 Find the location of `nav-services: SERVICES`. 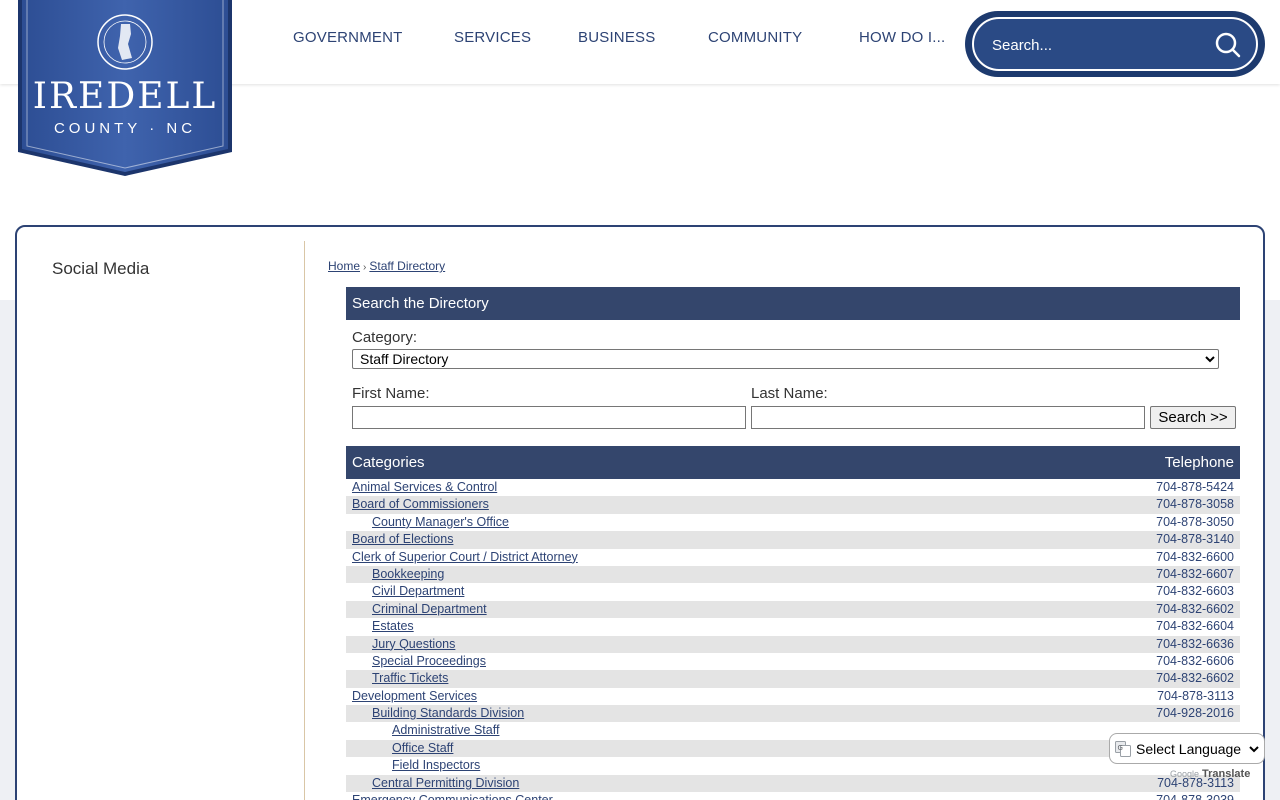

nav-services: SERVICES is located at coordinates (492, 37).